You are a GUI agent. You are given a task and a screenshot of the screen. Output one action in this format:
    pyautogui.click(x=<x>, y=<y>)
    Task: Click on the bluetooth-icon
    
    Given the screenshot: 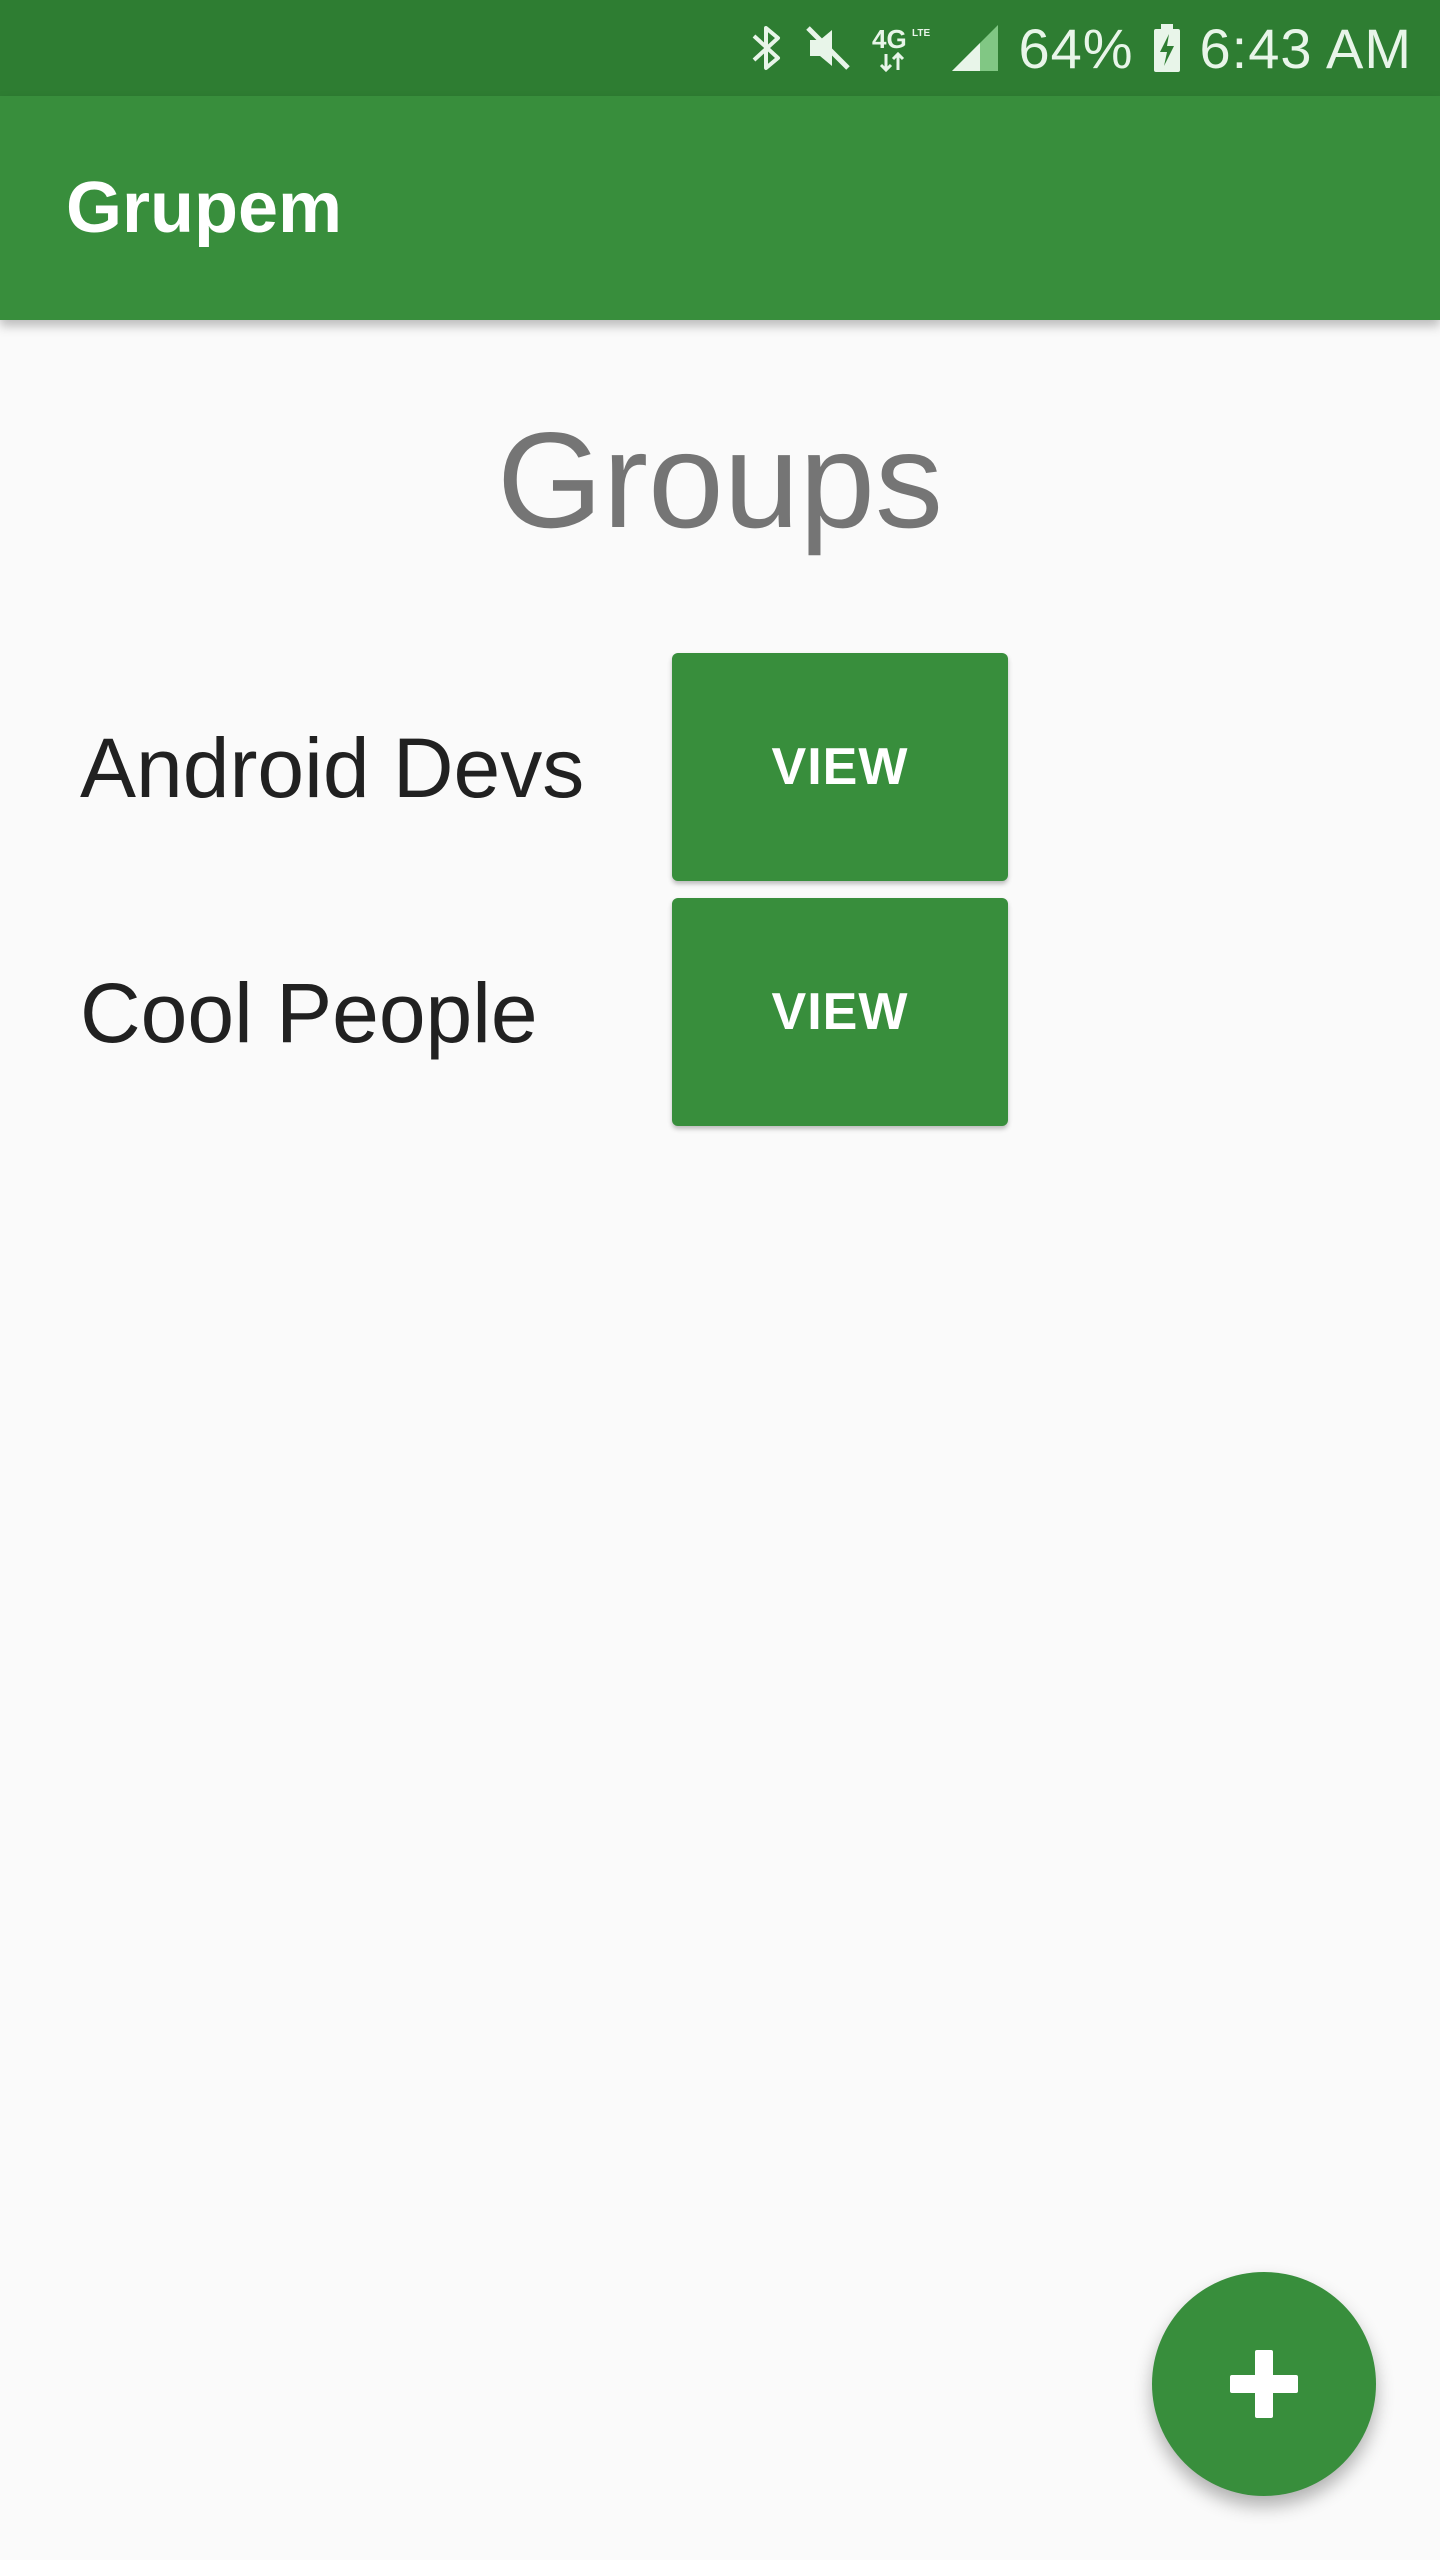 What is the action you would take?
    pyautogui.click(x=766, y=48)
    